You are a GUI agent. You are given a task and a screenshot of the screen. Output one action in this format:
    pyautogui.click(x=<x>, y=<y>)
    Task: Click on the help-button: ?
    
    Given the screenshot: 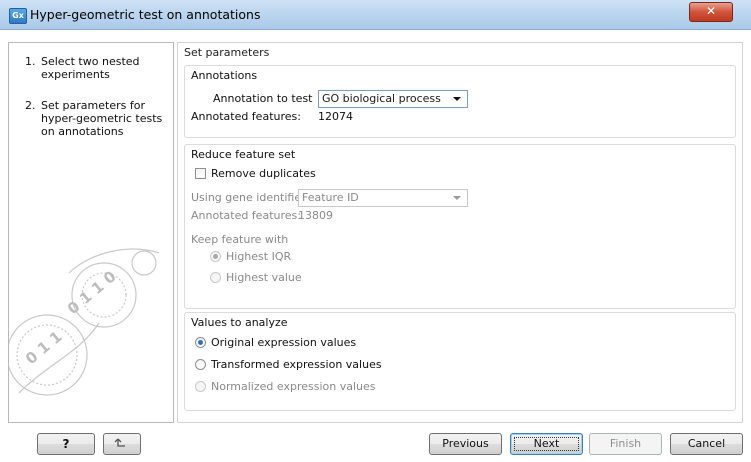 What is the action you would take?
    pyautogui.click(x=66, y=444)
    